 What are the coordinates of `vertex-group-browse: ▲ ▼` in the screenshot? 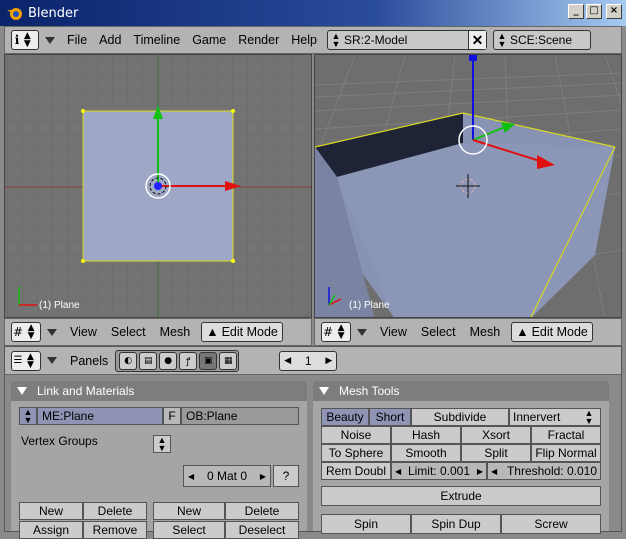 It's located at (162, 444).